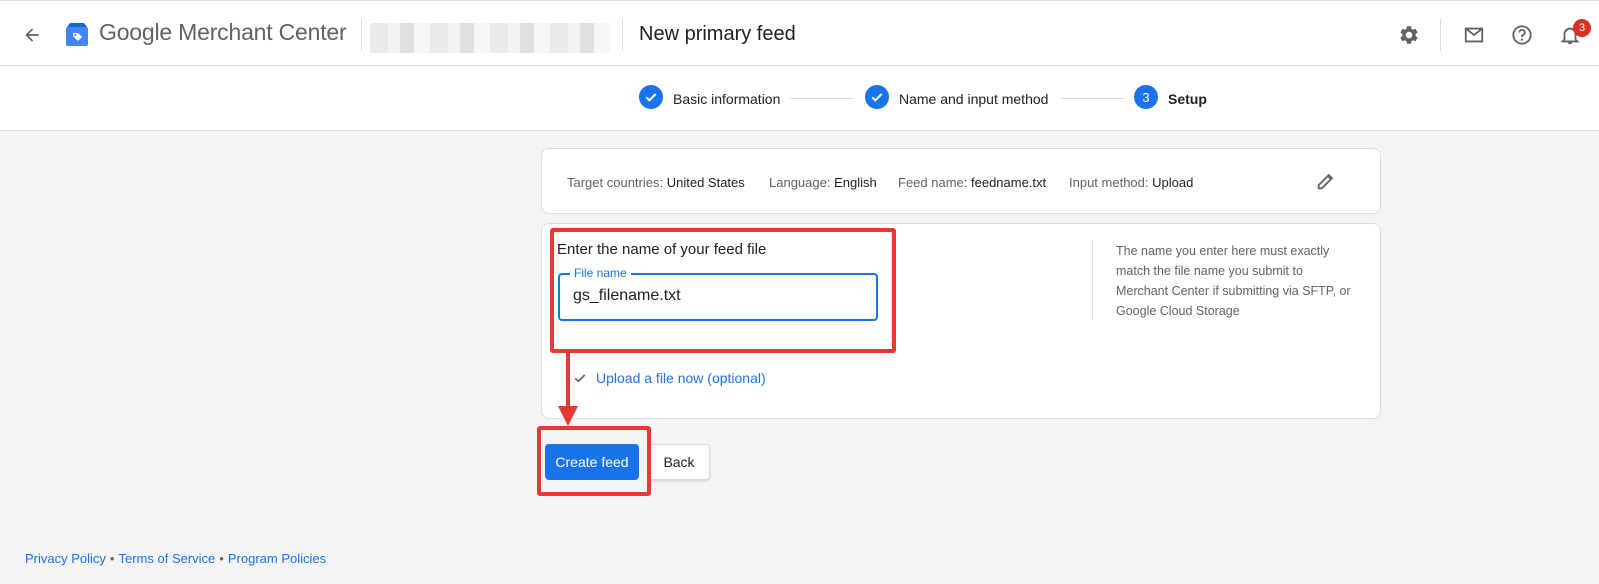  Describe the element at coordinates (135, 32) in the screenshot. I see `brand-google: Google` at that location.